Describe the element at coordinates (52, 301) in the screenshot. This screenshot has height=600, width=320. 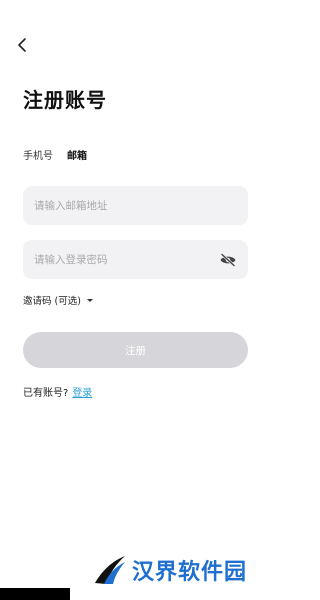
I see `invite-code-label: 邀请码 (可选)` at that location.